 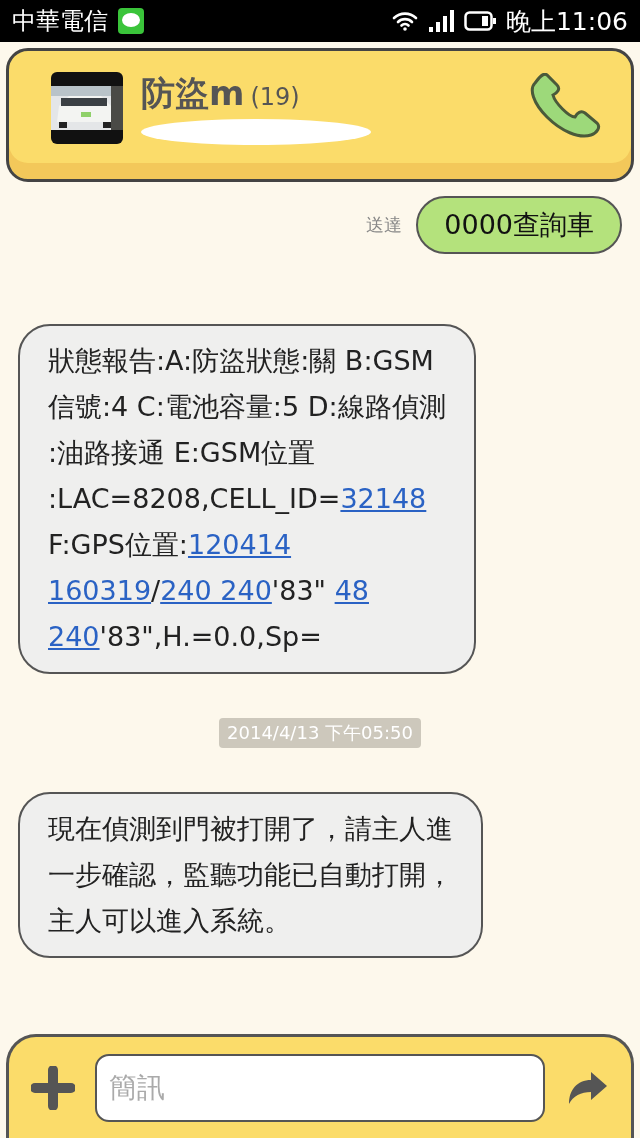 What do you see at coordinates (53, 1087) in the screenshot?
I see `plus-icon` at bounding box center [53, 1087].